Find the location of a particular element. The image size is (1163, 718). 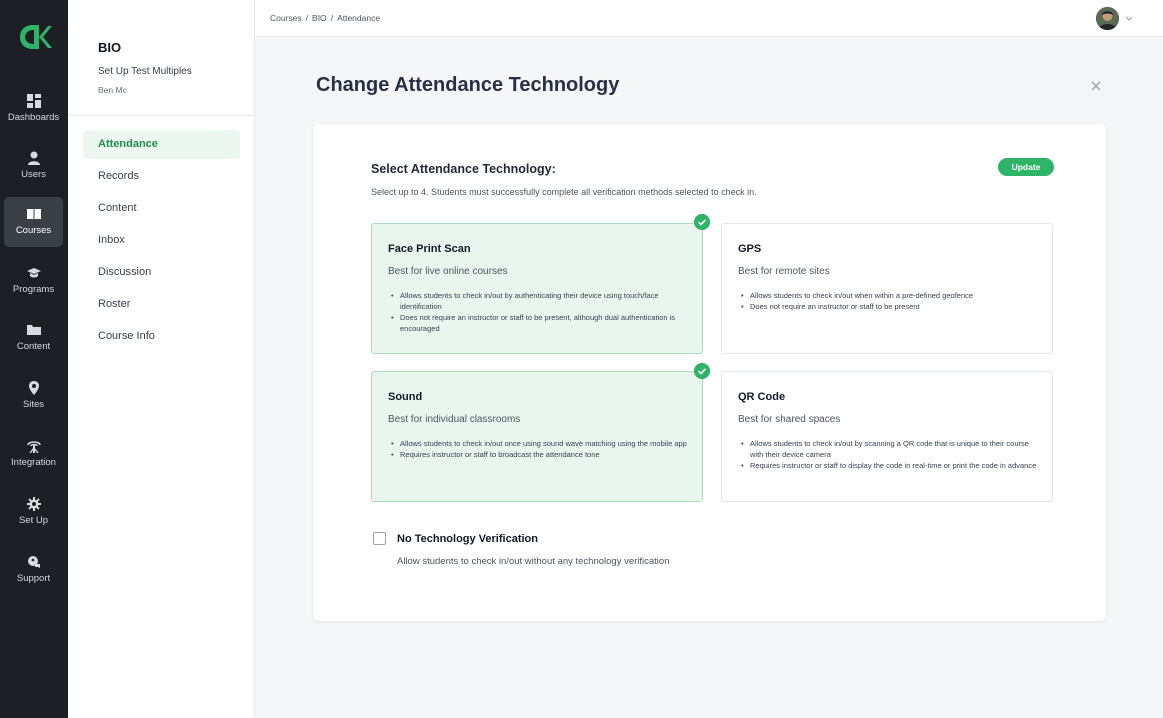

sidebar-item-records: Records is located at coordinates (161, 176).